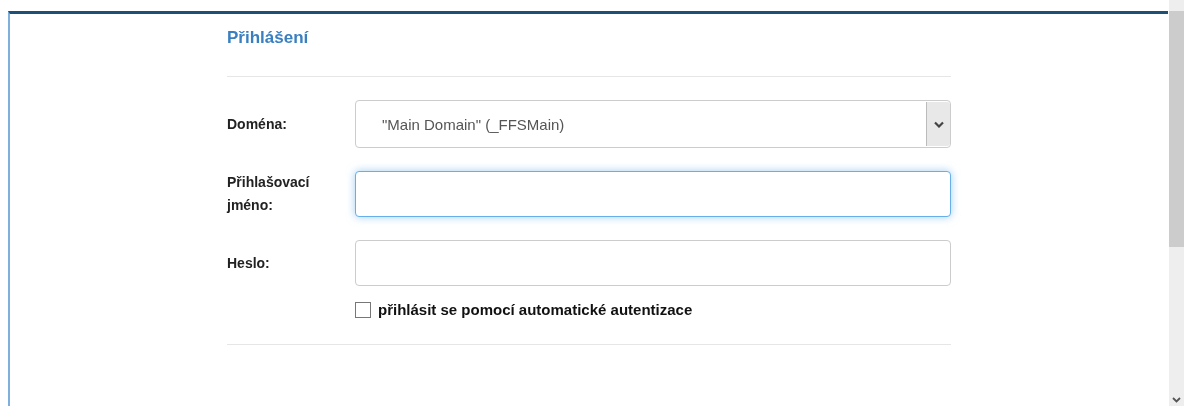 The image size is (1184, 406). I want to click on password-field, so click(653, 263).